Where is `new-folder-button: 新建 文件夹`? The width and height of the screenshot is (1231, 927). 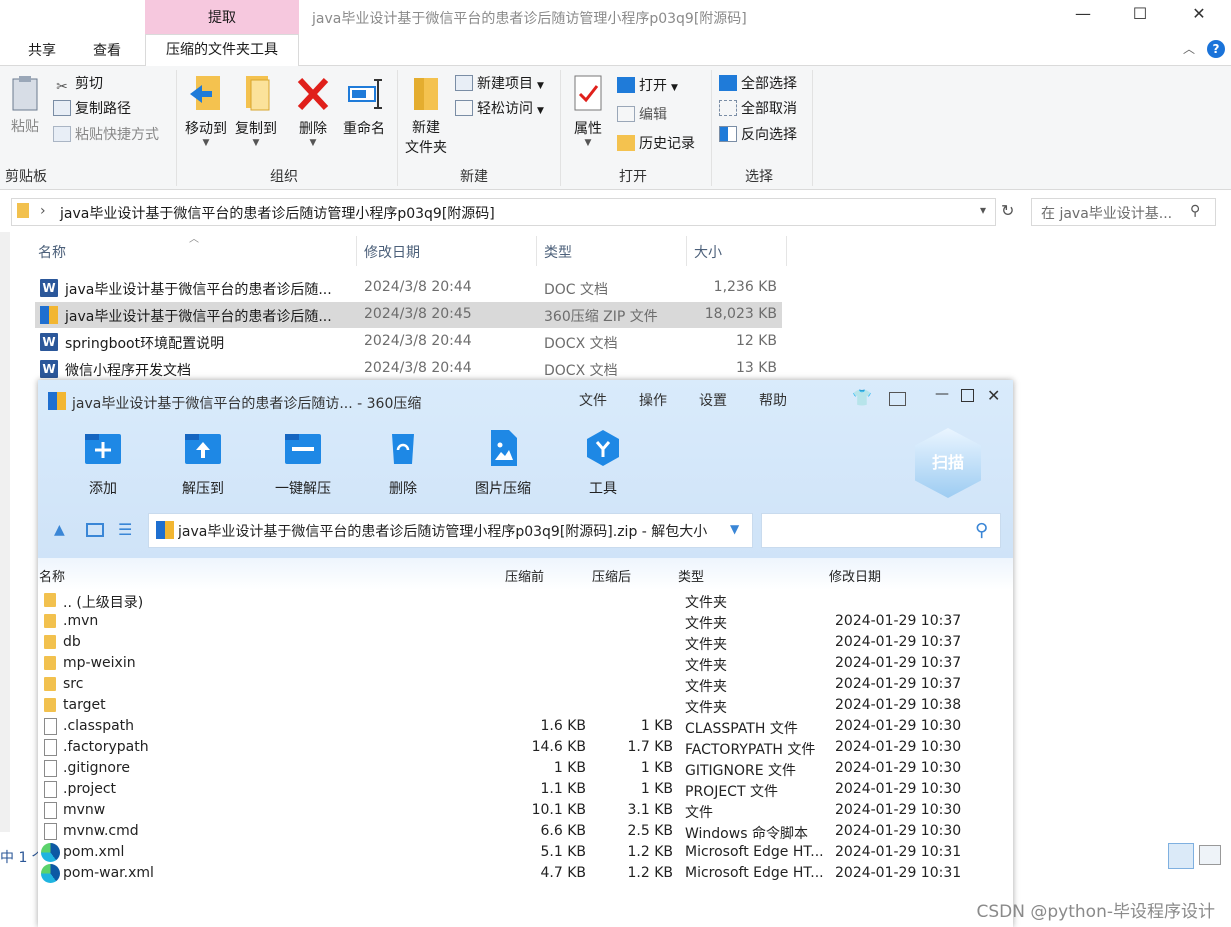
new-folder-button: 新建 文件夹 is located at coordinates (426, 116).